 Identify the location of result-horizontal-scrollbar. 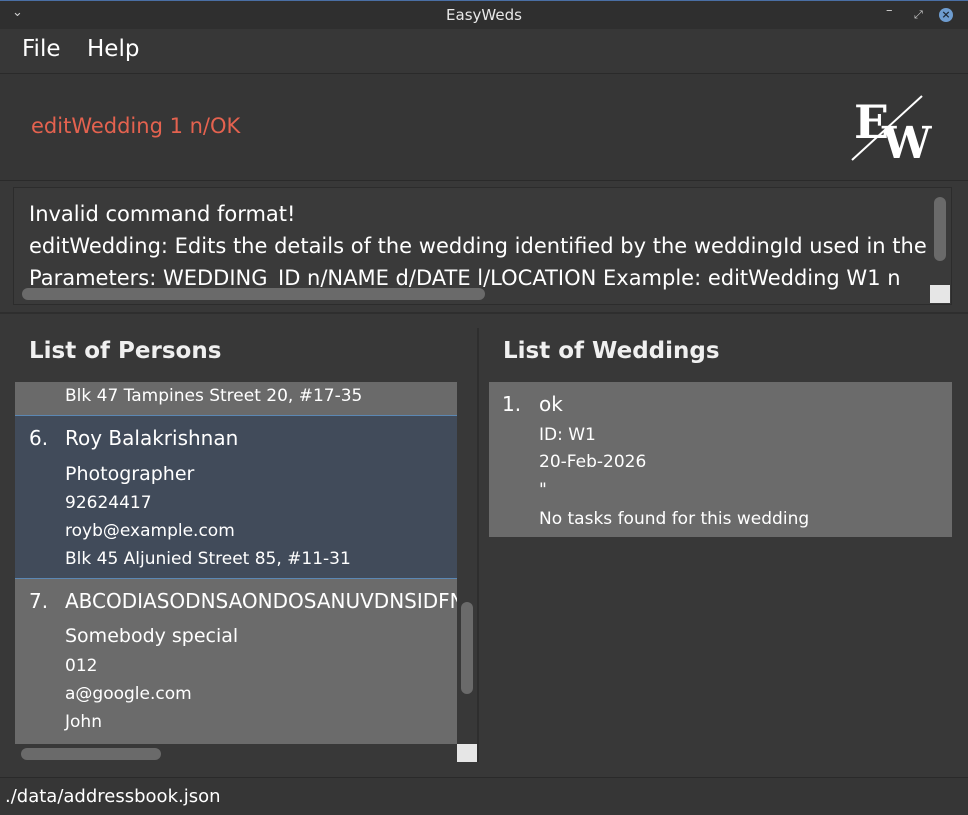
(253, 294).